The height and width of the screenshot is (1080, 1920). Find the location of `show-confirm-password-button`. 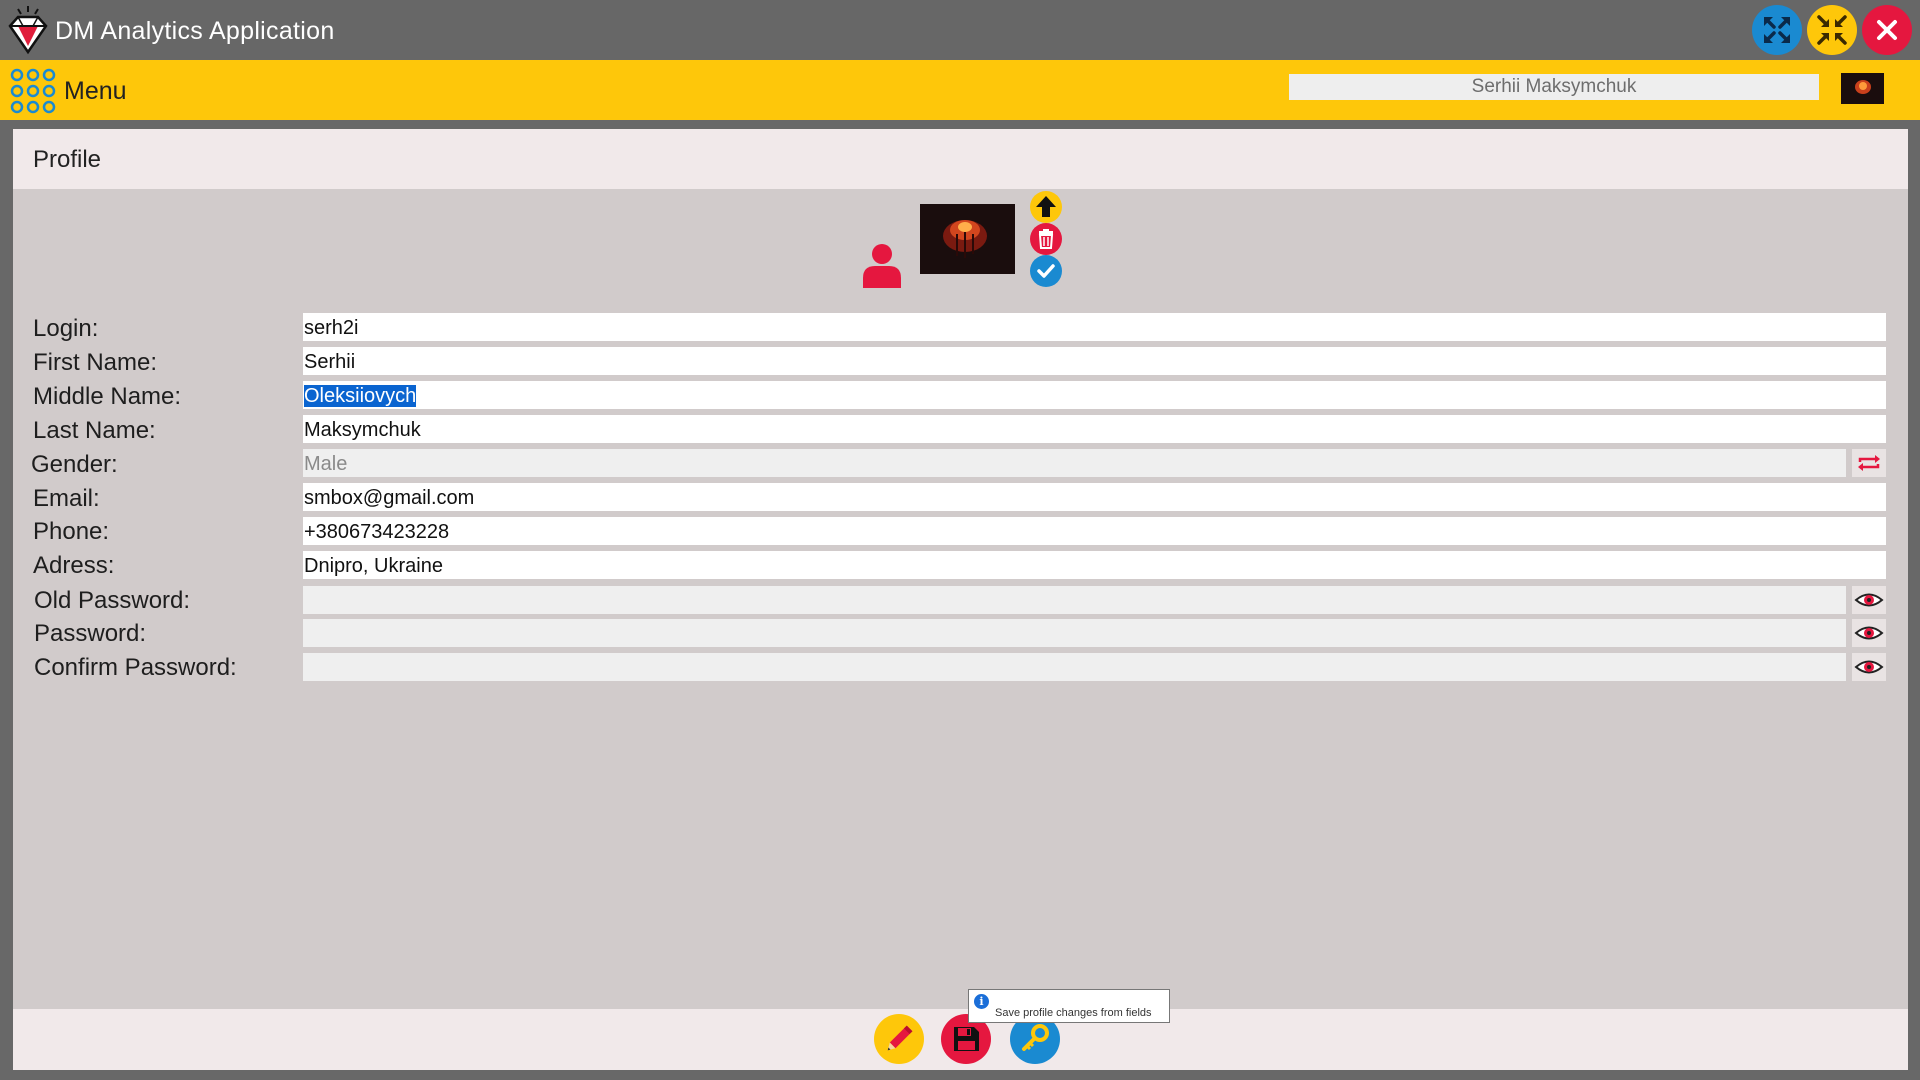

show-confirm-password-button is located at coordinates (1869, 667).